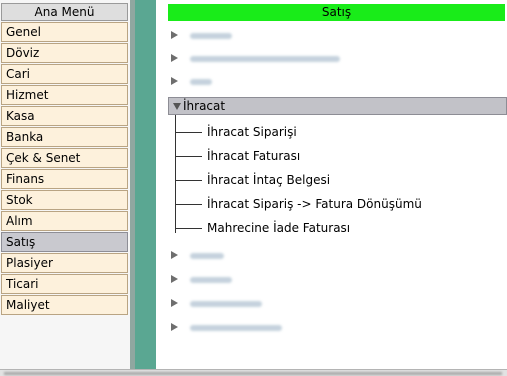 The image size is (507, 376). Describe the element at coordinates (64, 32) in the screenshot. I see `menu-item-genel: Genel` at that location.